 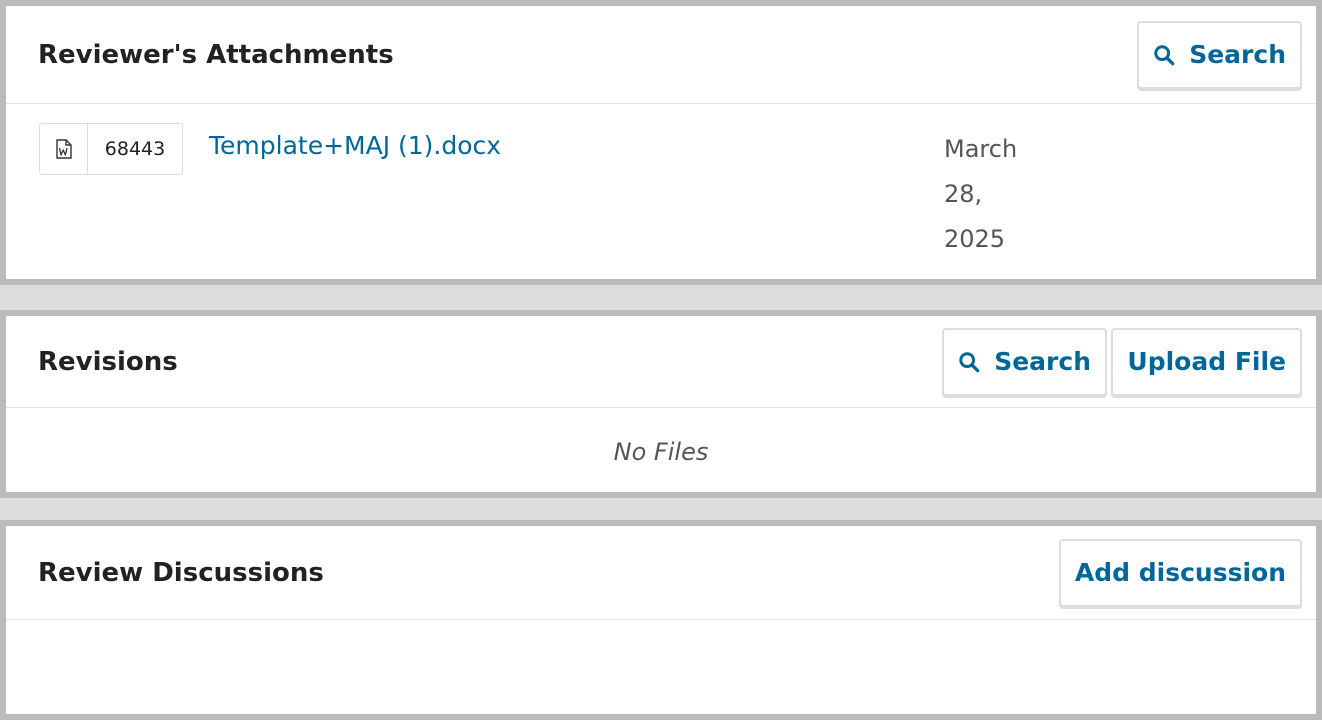 What do you see at coordinates (661, 55) in the screenshot?
I see `reviewer-attachments-header: Reviewer's Attachments Search` at bounding box center [661, 55].